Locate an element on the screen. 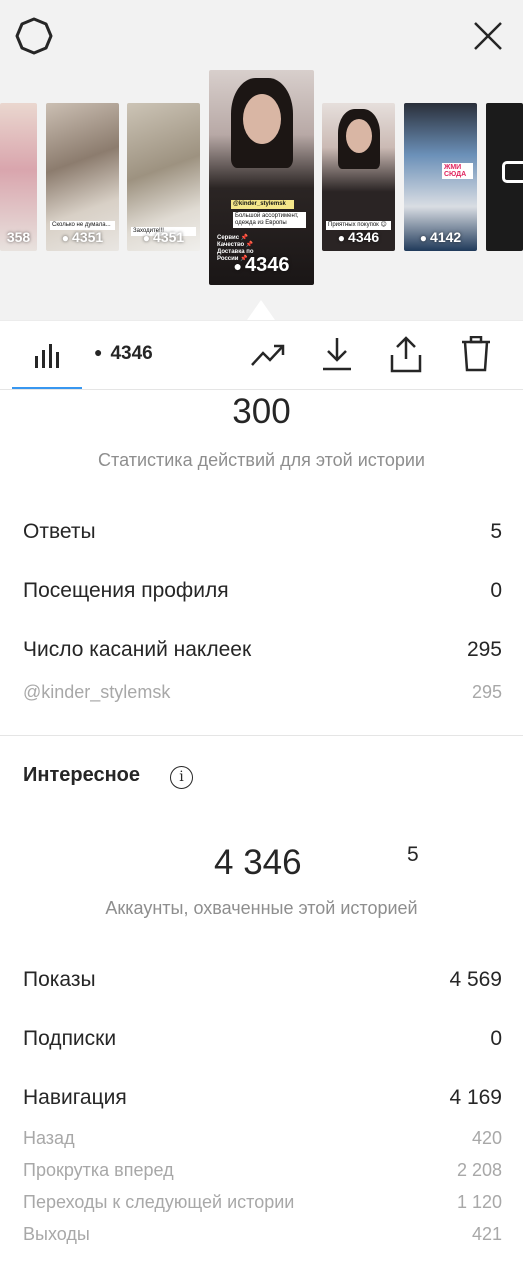 Image resolution: width=523 pixels, height=1280 pixels. stat-label: Прокрутка вперед is located at coordinates (98, 1170).